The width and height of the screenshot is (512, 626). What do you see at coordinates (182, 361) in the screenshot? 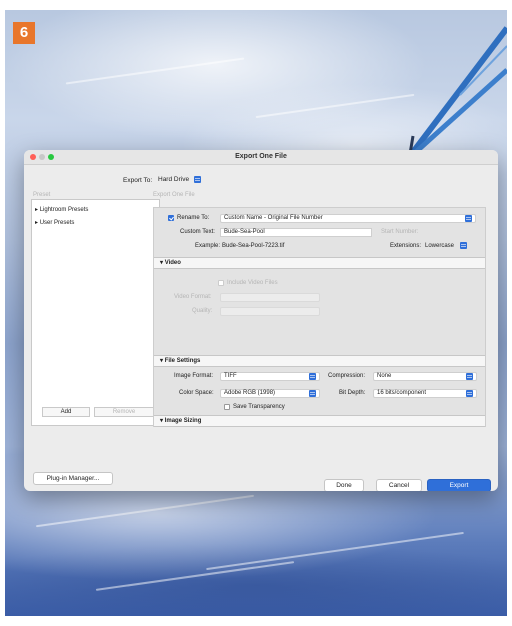
I see `file-settings-header-label: File Settings` at bounding box center [182, 361].